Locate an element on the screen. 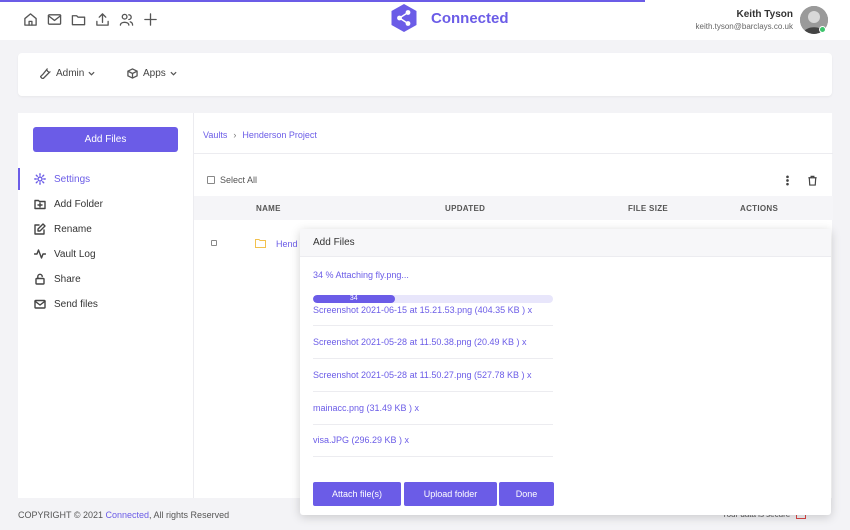  breadcrumb: Vaults › Henderson Project is located at coordinates (260, 135).